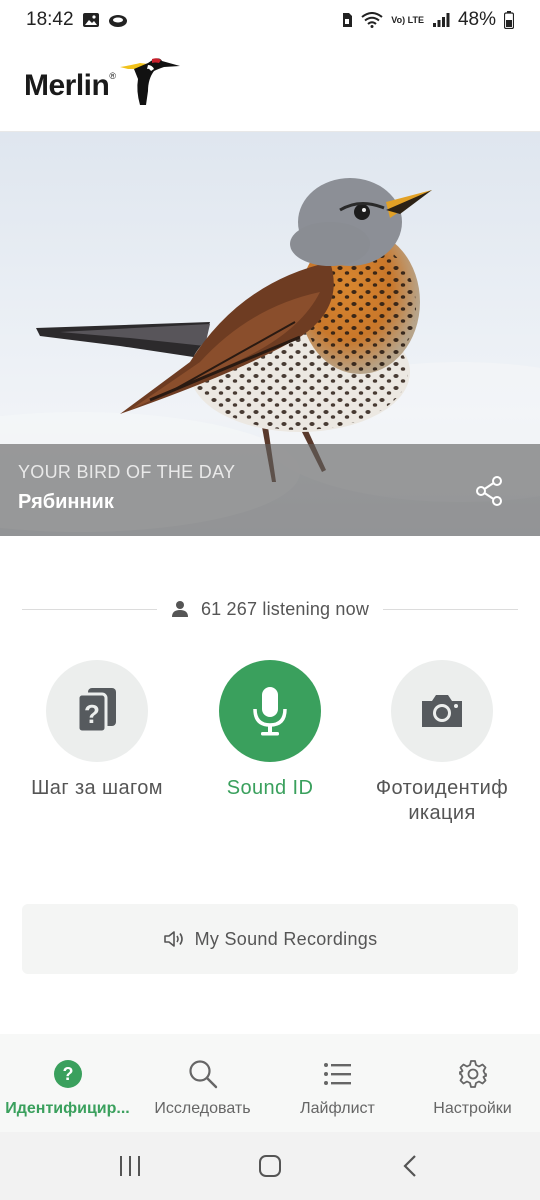 This screenshot has width=540, height=1200. What do you see at coordinates (67, 85) in the screenshot?
I see `logo-text: Merlin` at bounding box center [67, 85].